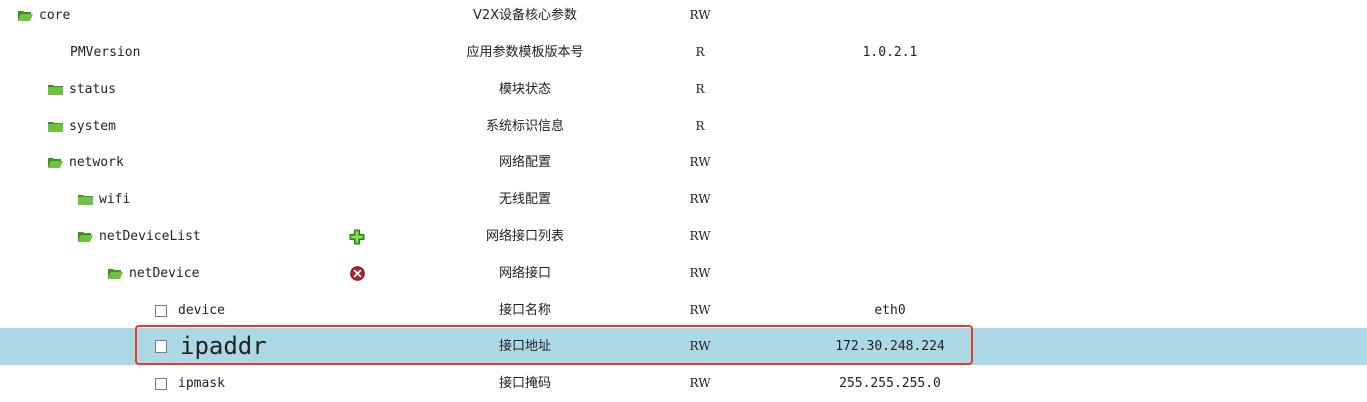 This screenshot has height=402, width=1367. I want to click on tree-row-wifi: wifi 无线配置 RW, so click(683, 199).